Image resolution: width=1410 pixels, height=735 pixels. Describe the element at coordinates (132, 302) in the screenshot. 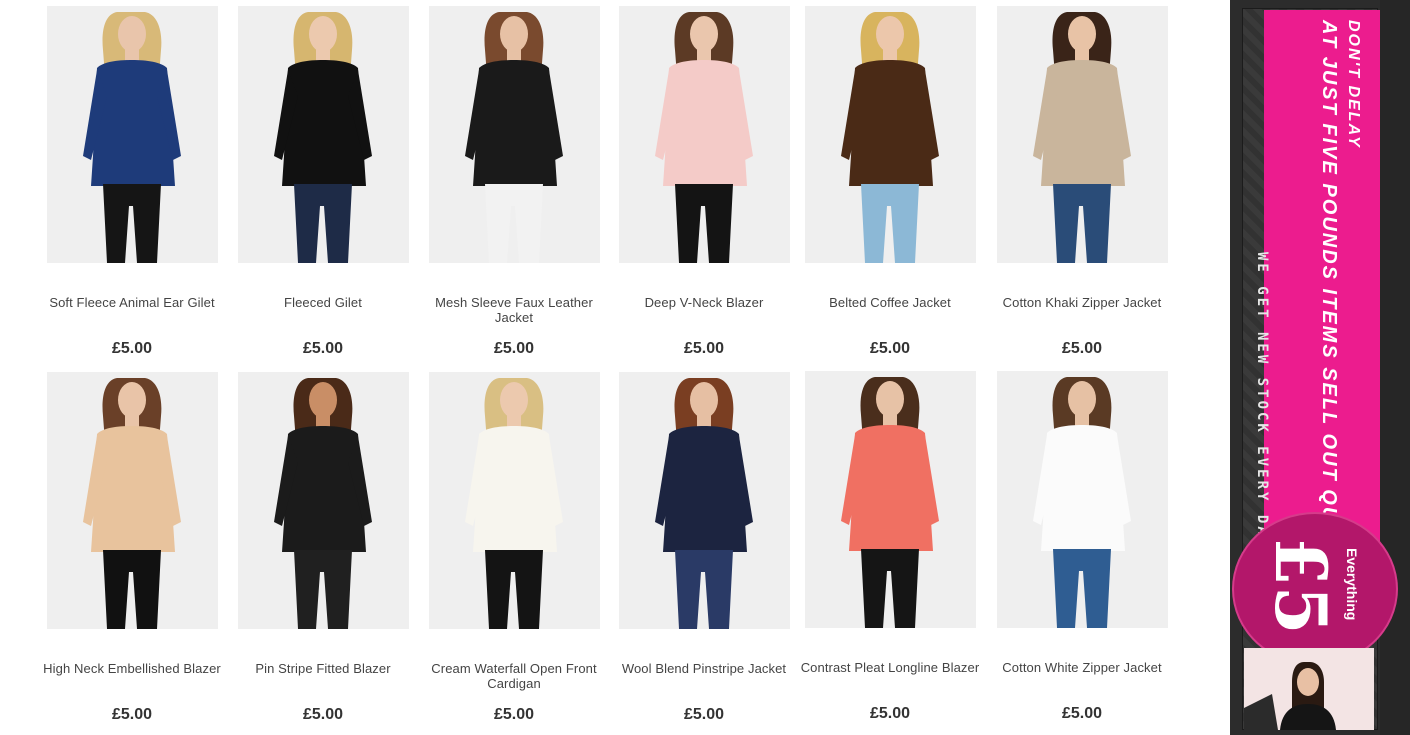

I see `product-name: Soft Fleece Animal Ear Gilet` at that location.